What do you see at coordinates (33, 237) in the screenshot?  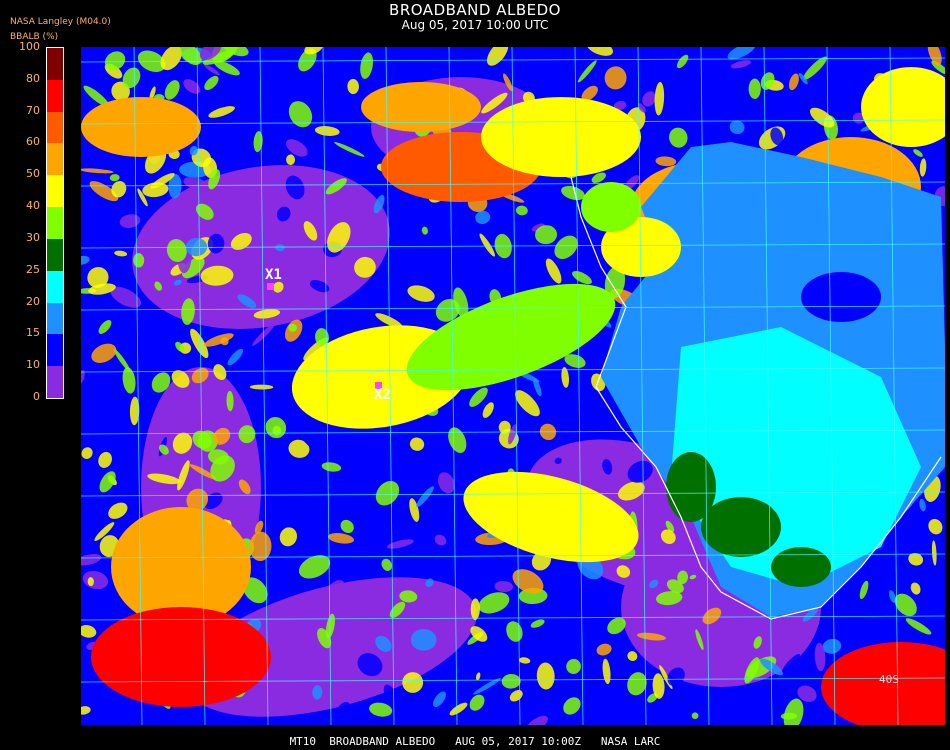 I see `colorbar-tick-label: 30` at bounding box center [33, 237].